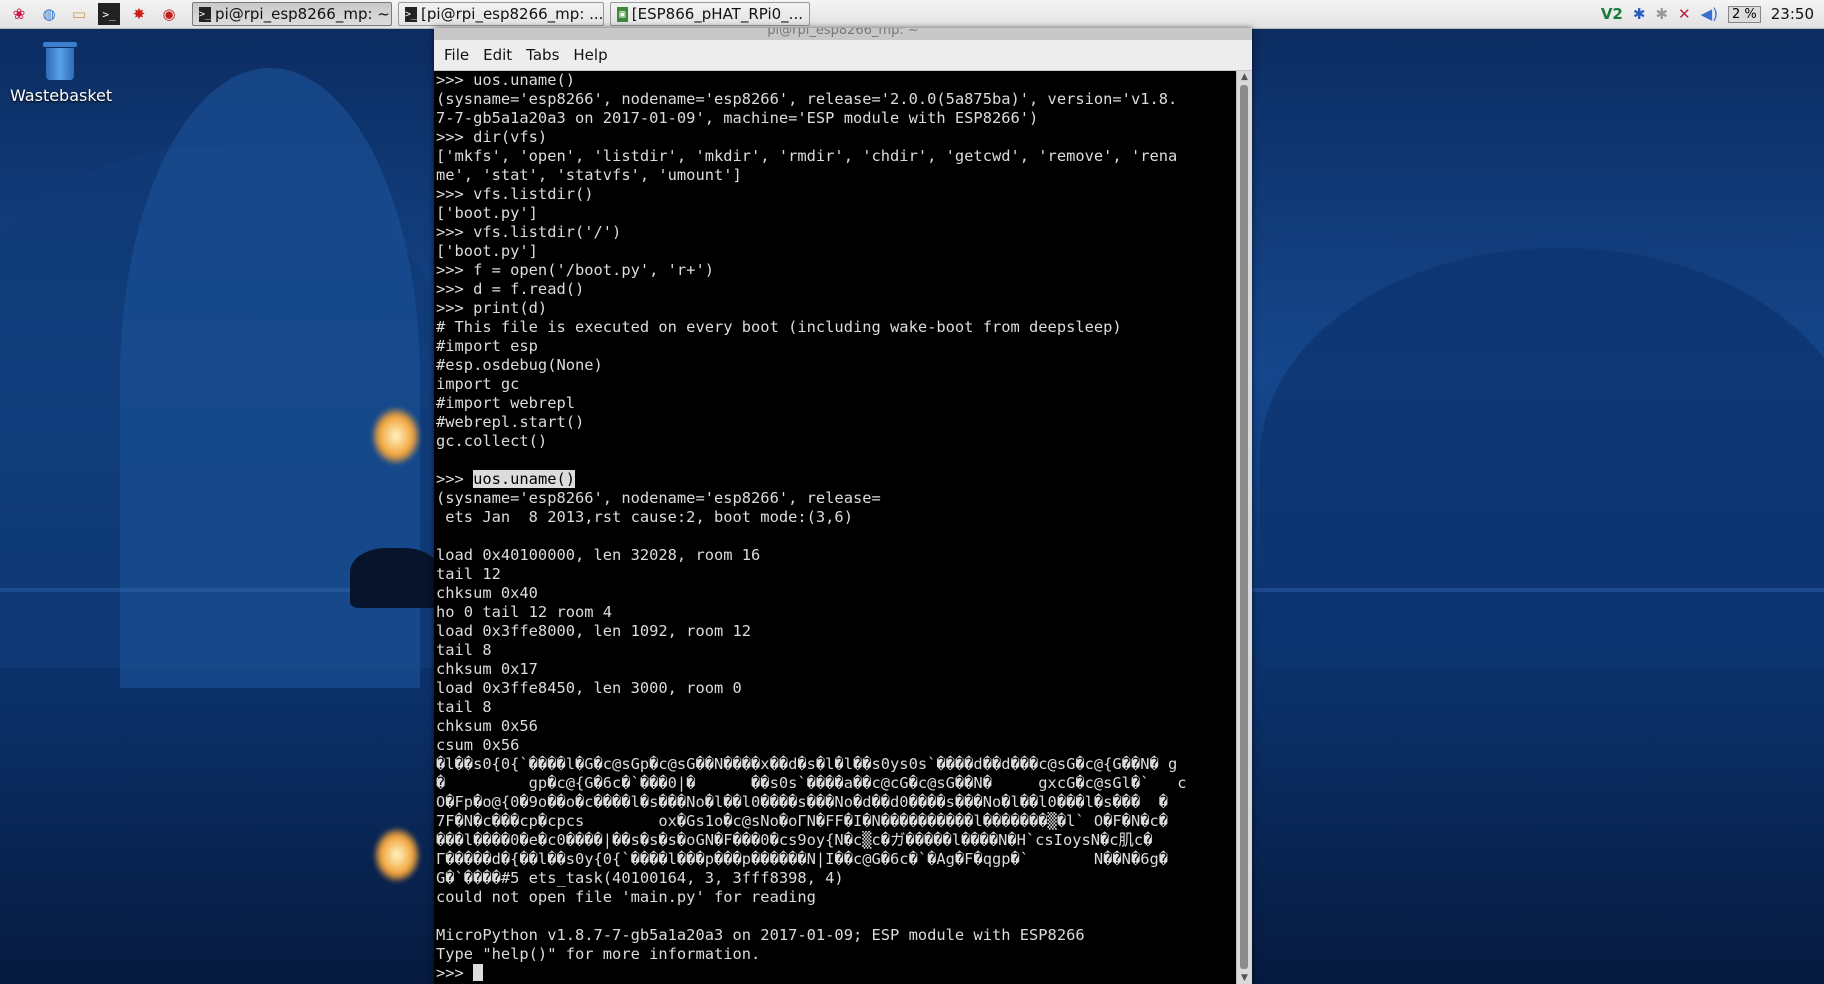 This screenshot has width=1824, height=984. I want to click on menu-bar: File Edit Tabs Help, so click(843, 55).